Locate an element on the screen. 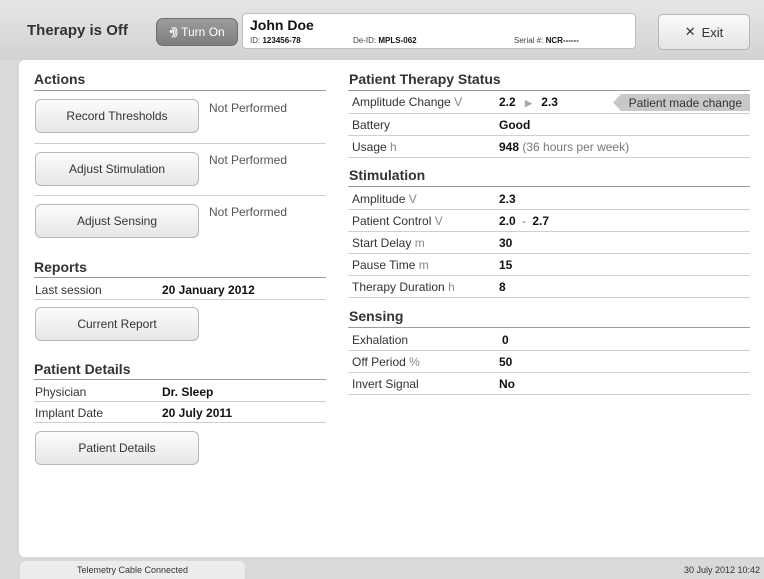  start-delay-label: Start Delay m is located at coordinates (388, 243).